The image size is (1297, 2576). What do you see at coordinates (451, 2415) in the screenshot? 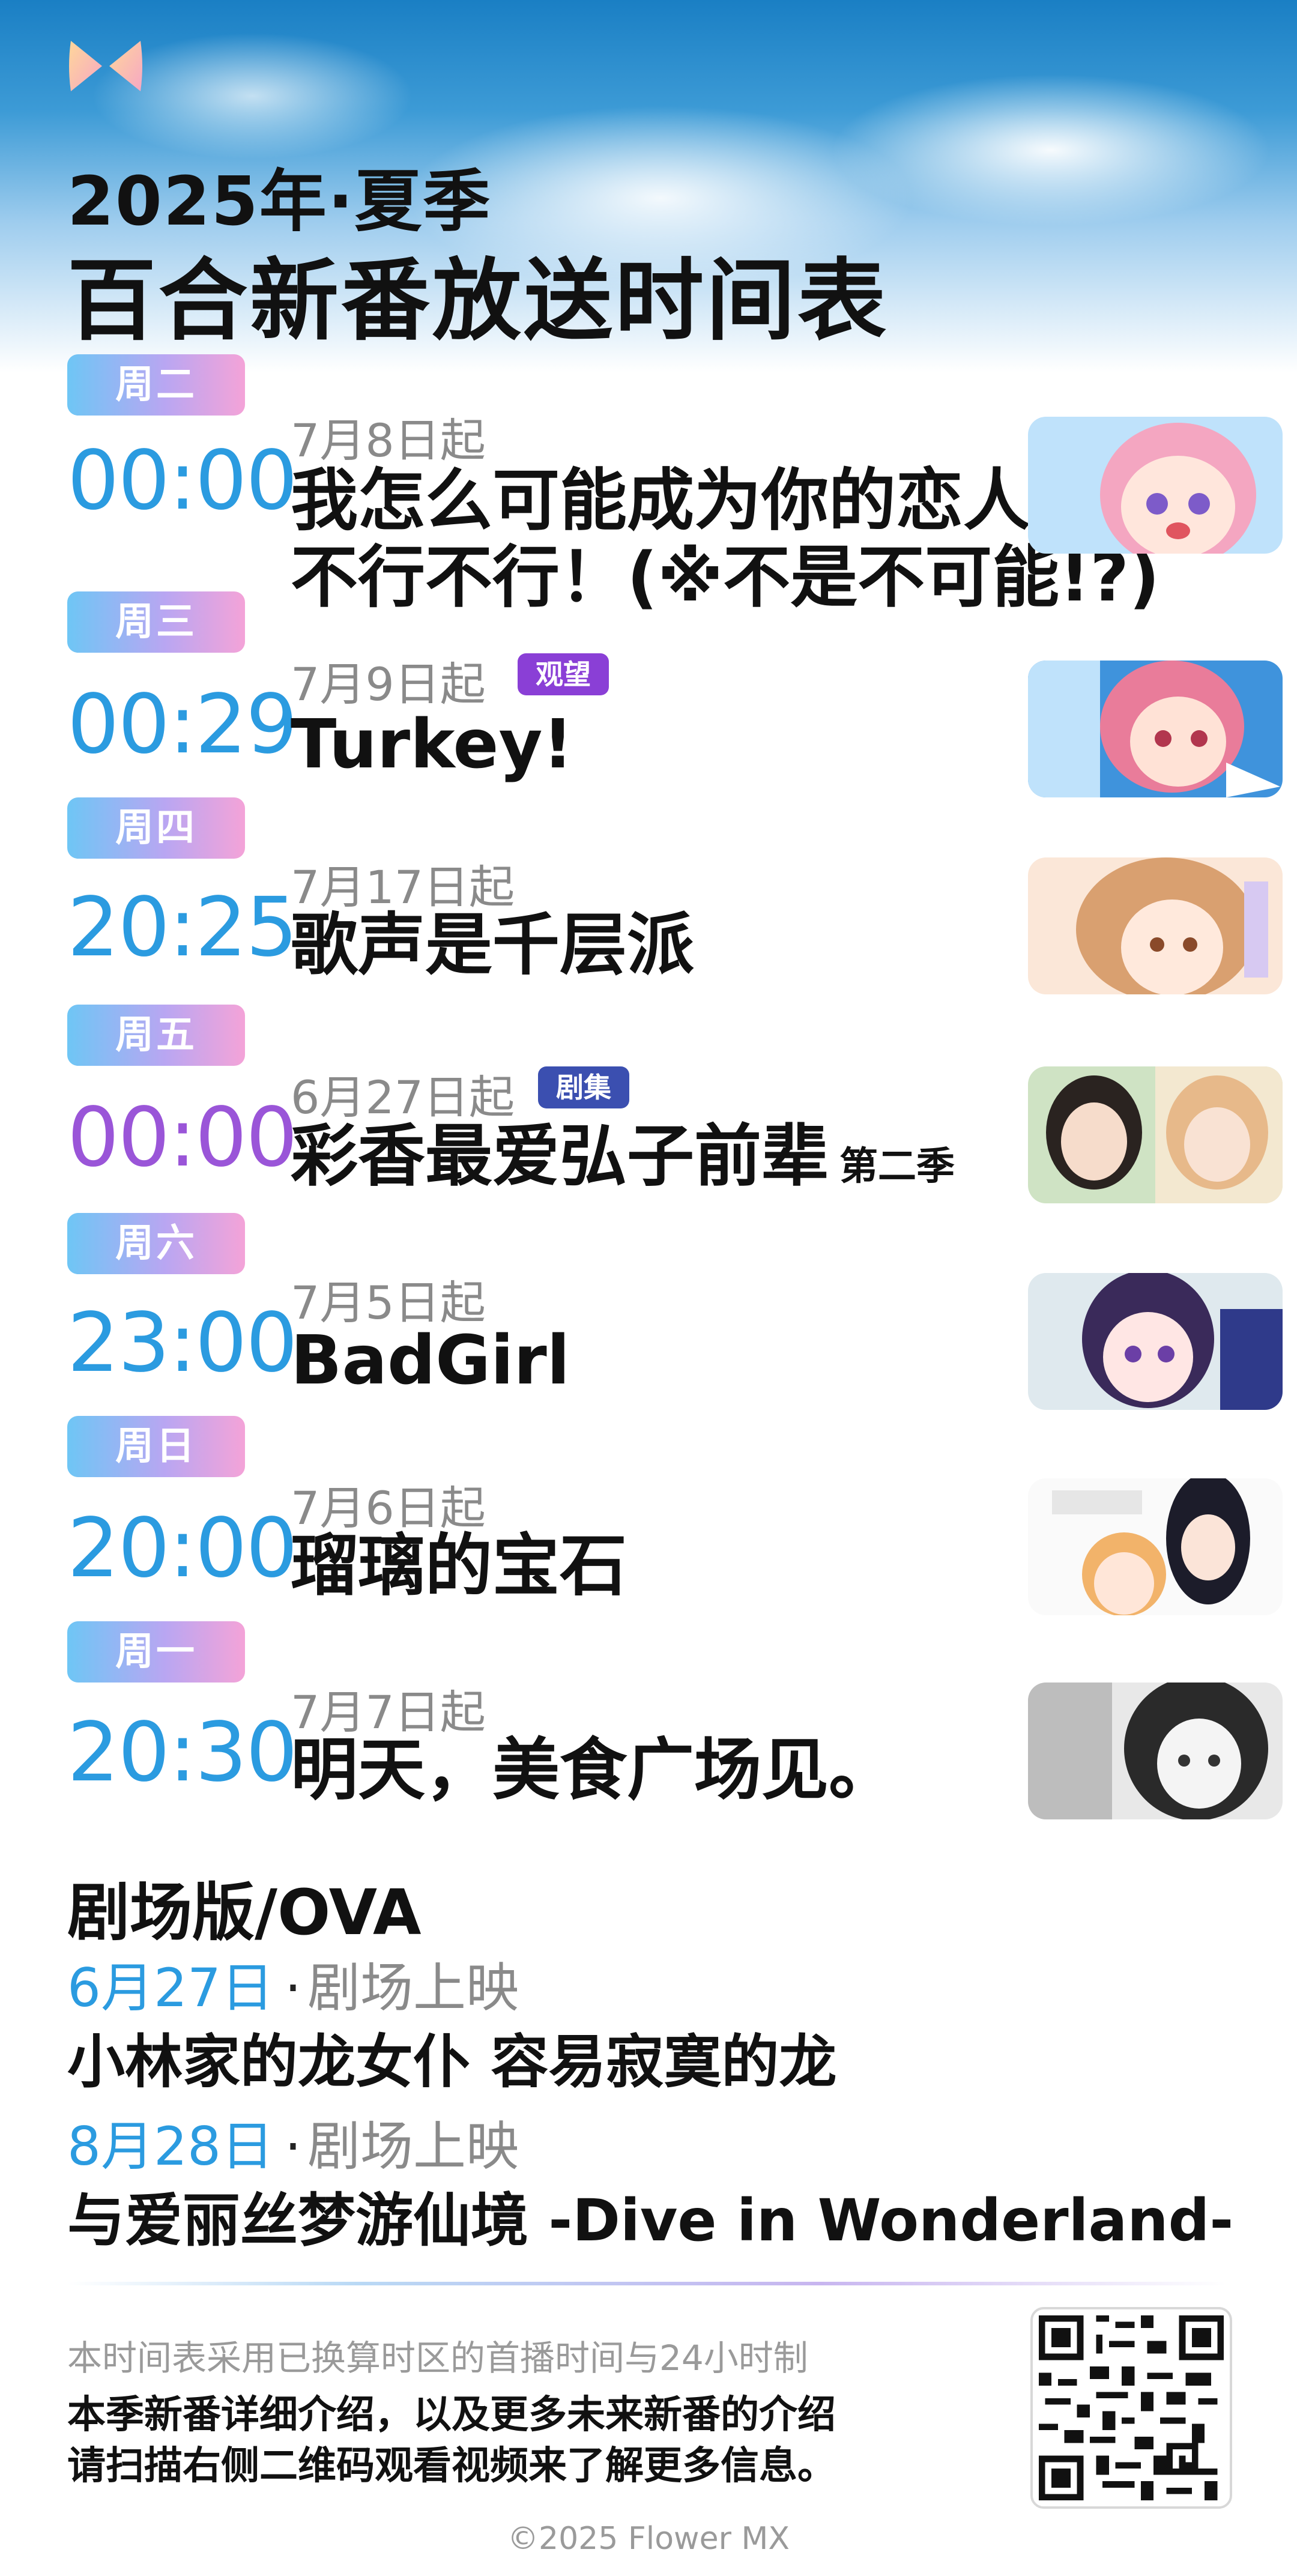
I see `info-note-line1: 本季新番详细介绍，以及更多未来新番的介绍` at bounding box center [451, 2415].